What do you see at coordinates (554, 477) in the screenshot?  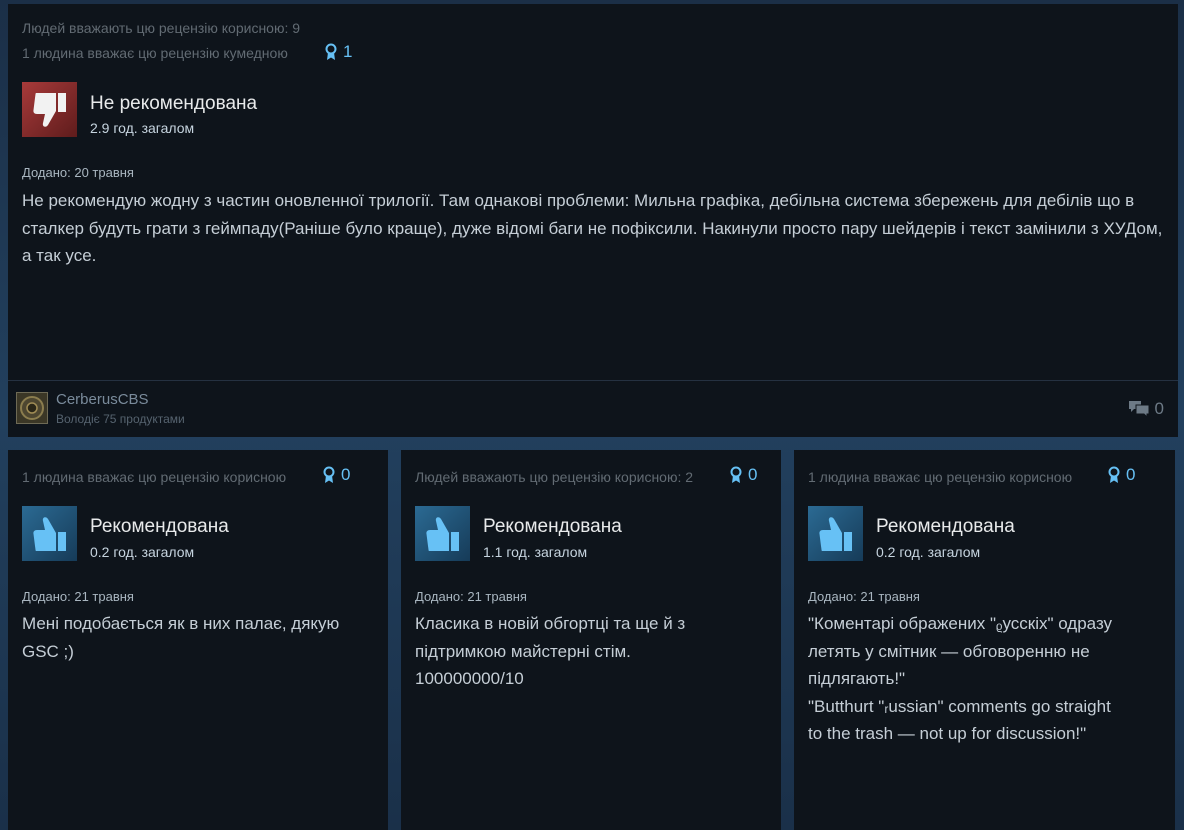 I see `helpful-count: Людей вважають цю рецензію корисною: 2` at bounding box center [554, 477].